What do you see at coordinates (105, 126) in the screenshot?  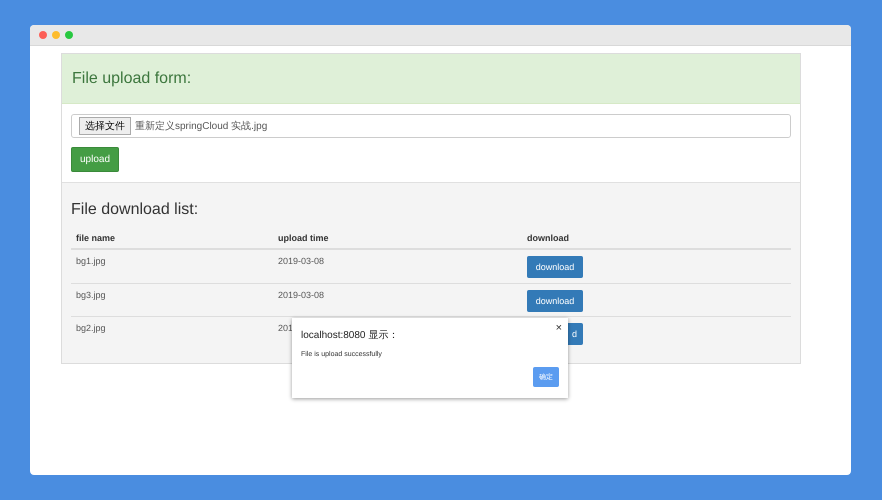 I see `choose-file-button: 选择文件` at bounding box center [105, 126].